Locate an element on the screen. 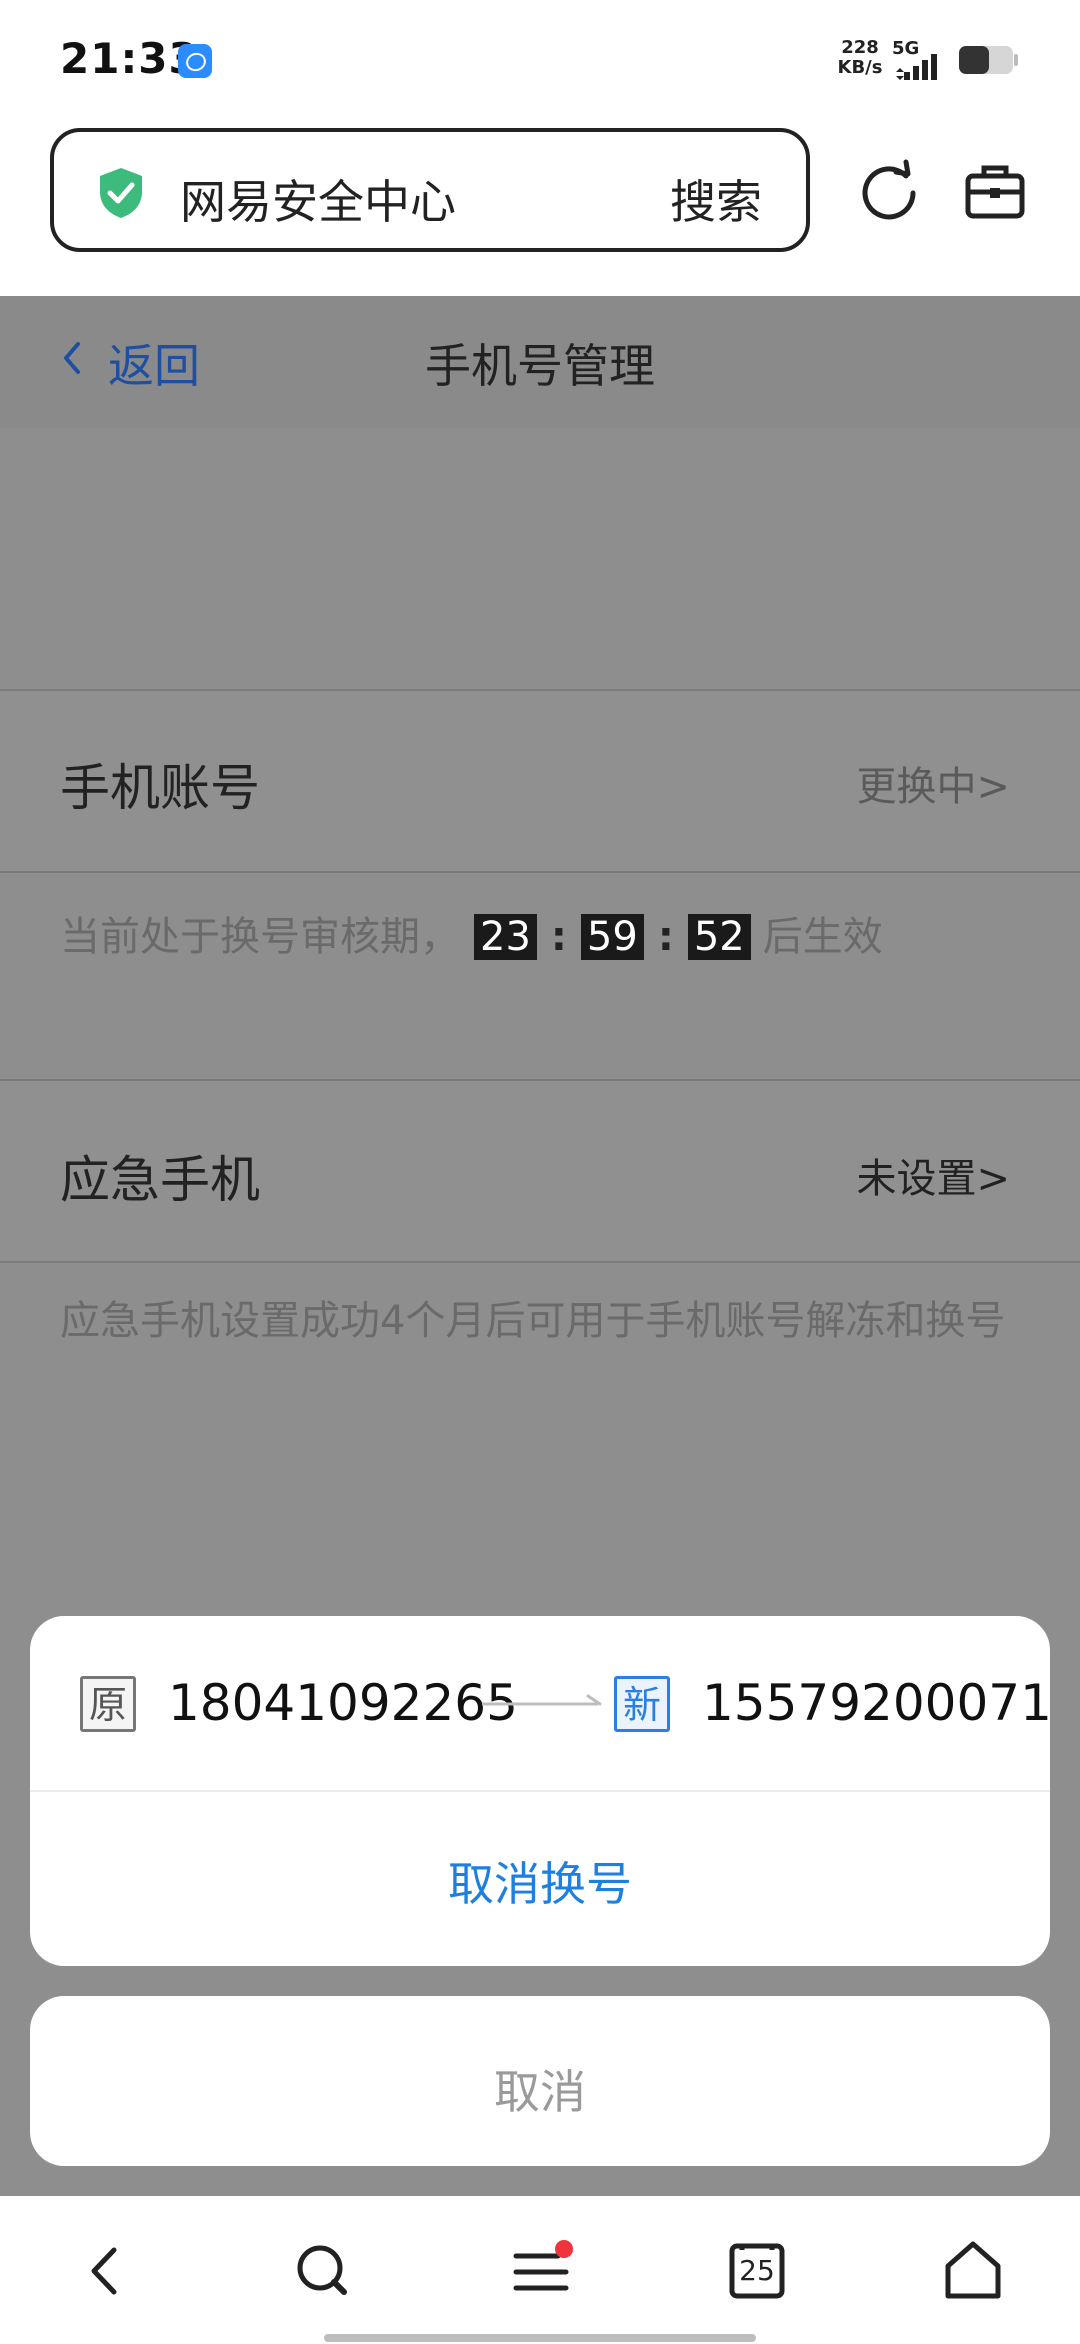 The width and height of the screenshot is (1080, 2344). search-icon is located at coordinates (323, 2271).